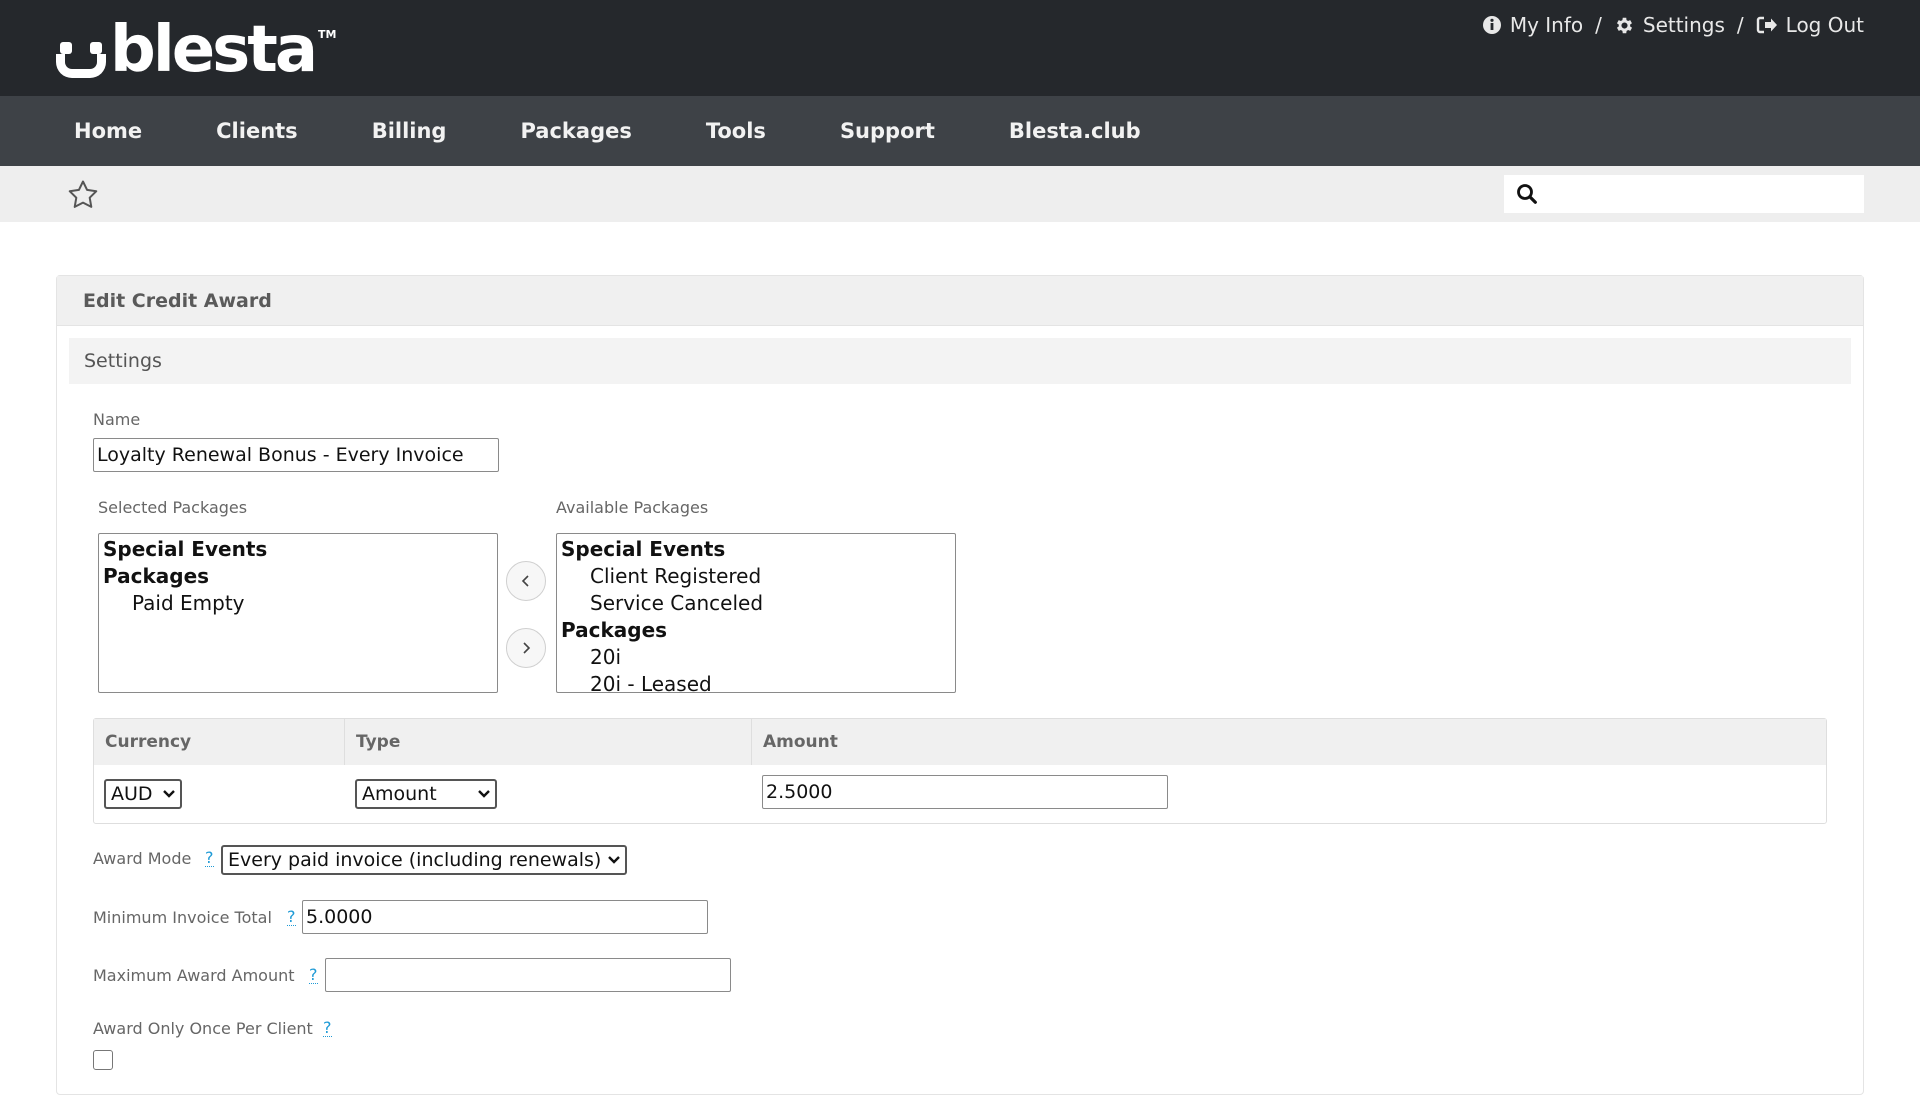 The height and width of the screenshot is (1095, 1920). I want to click on search-box, so click(1684, 194).